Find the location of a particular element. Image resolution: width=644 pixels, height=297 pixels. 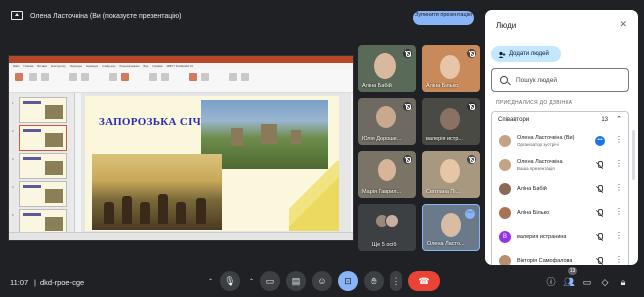

participant-tile: Аліна Білько is located at coordinates (451, 68).